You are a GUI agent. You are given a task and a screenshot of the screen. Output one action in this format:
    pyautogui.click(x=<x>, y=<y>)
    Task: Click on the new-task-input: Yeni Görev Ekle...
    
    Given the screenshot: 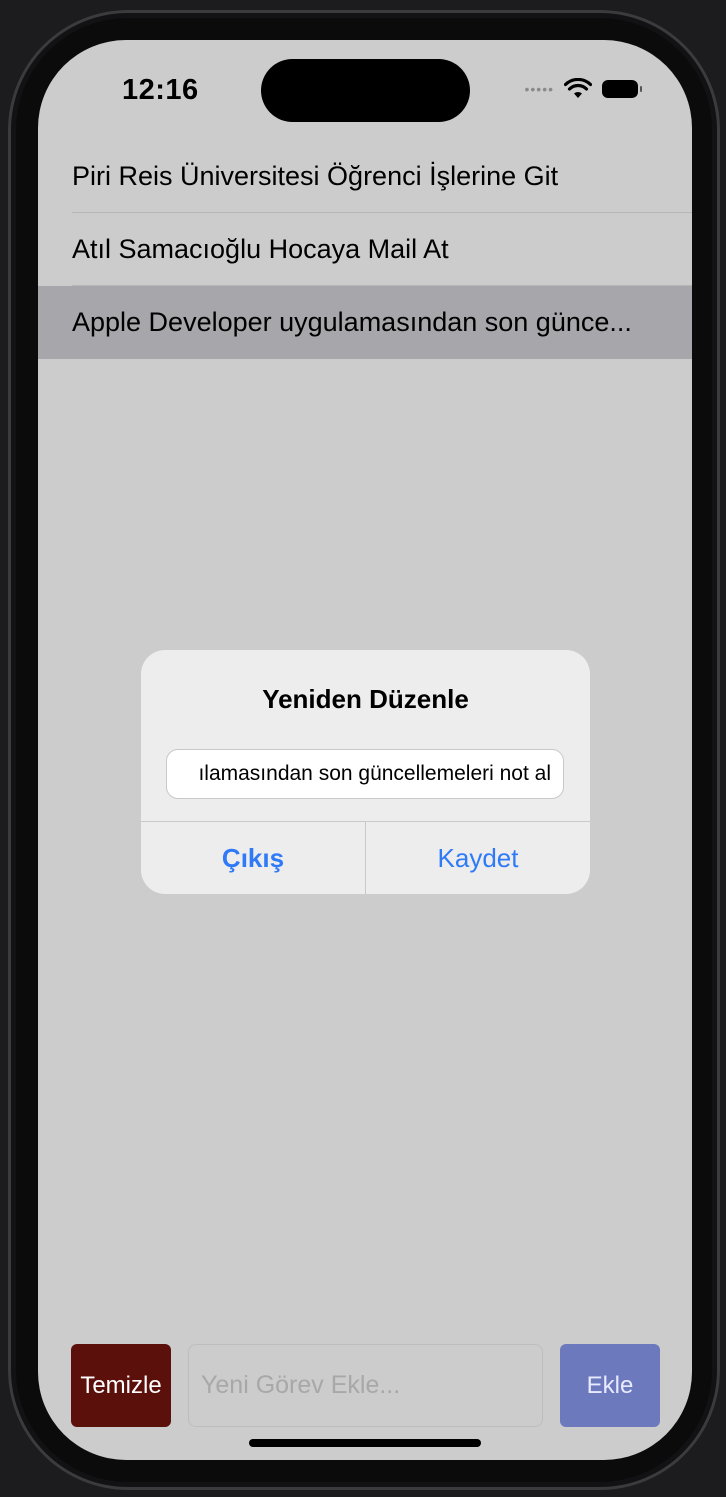 What is the action you would take?
    pyautogui.click(x=365, y=1385)
    